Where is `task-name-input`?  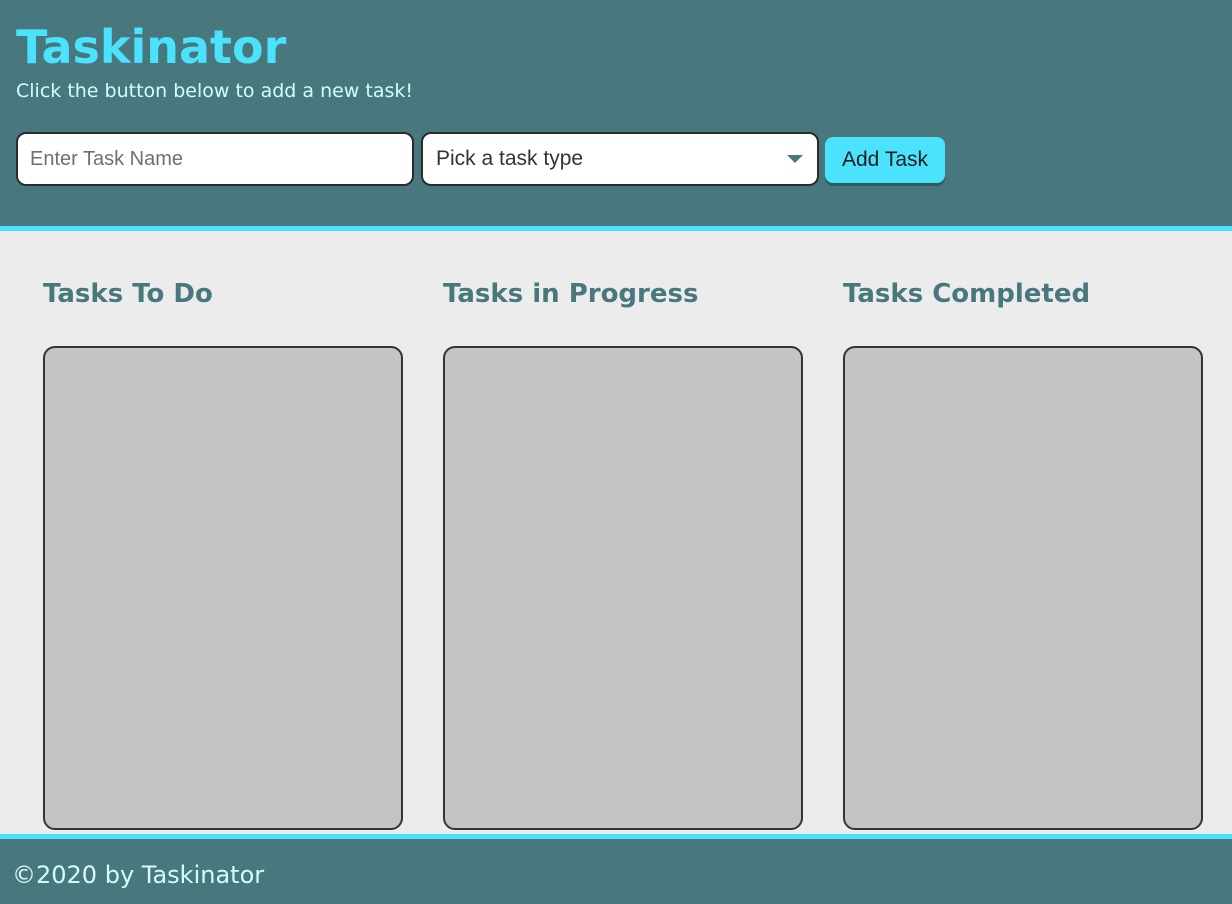 task-name-input is located at coordinates (215, 159).